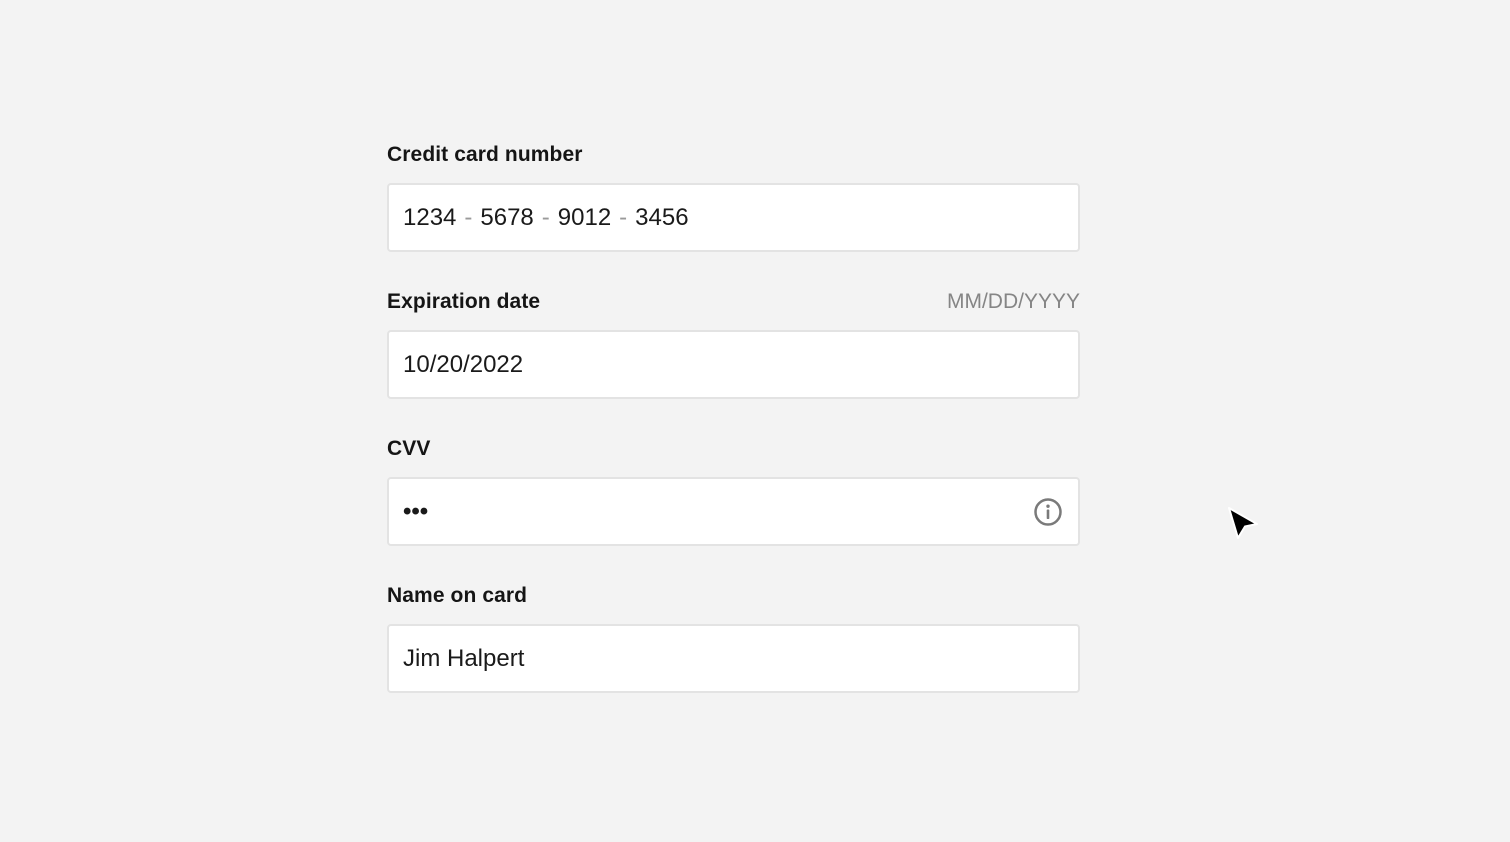 Image resolution: width=1510 pixels, height=842 pixels. What do you see at coordinates (416, 511) in the screenshot?
I see `cvv-masked-value: •••` at bounding box center [416, 511].